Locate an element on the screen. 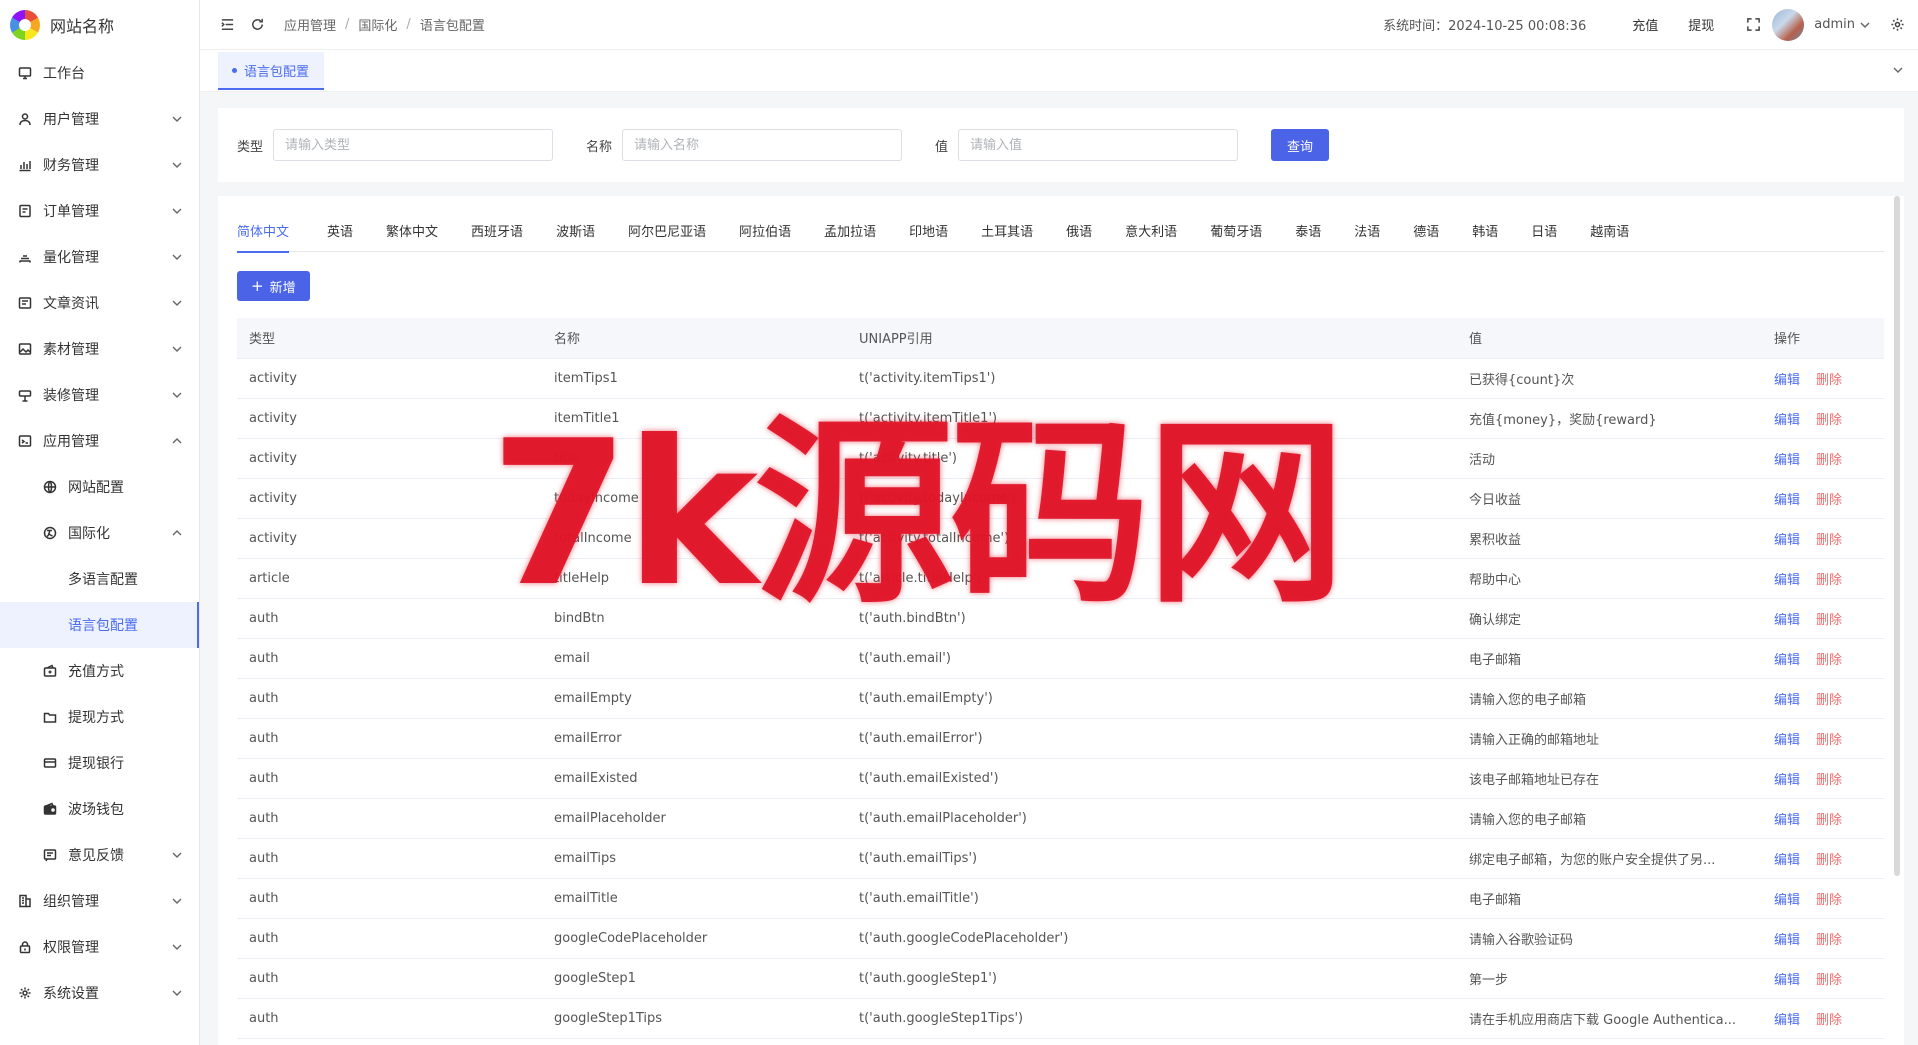 This screenshot has height=1045, width=1918. tab-language: 俄语 is located at coordinates (1079, 231).